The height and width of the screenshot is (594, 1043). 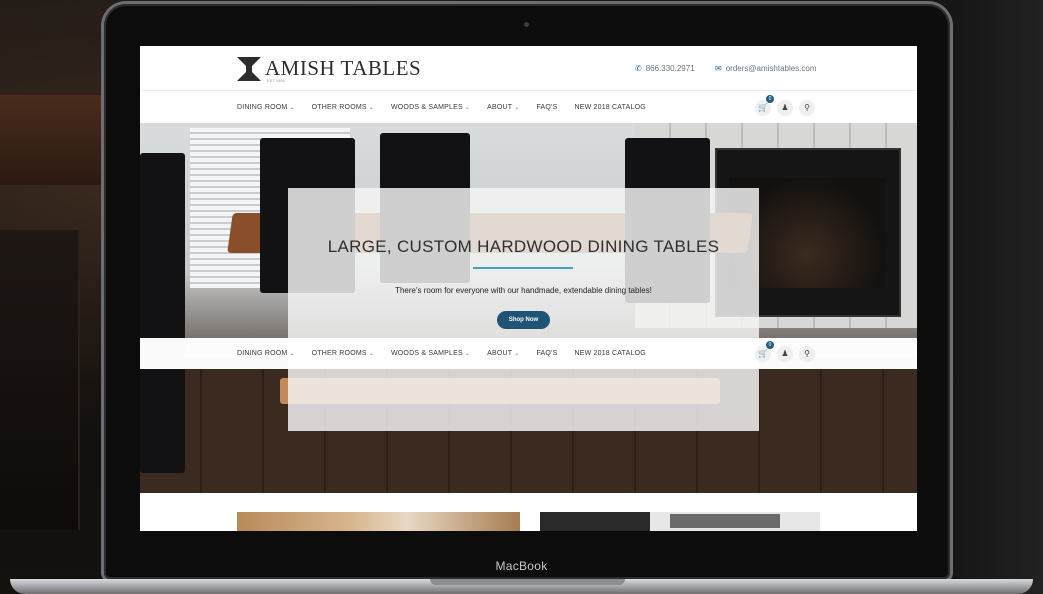 What do you see at coordinates (523, 268) in the screenshot?
I see `hero-divider` at bounding box center [523, 268].